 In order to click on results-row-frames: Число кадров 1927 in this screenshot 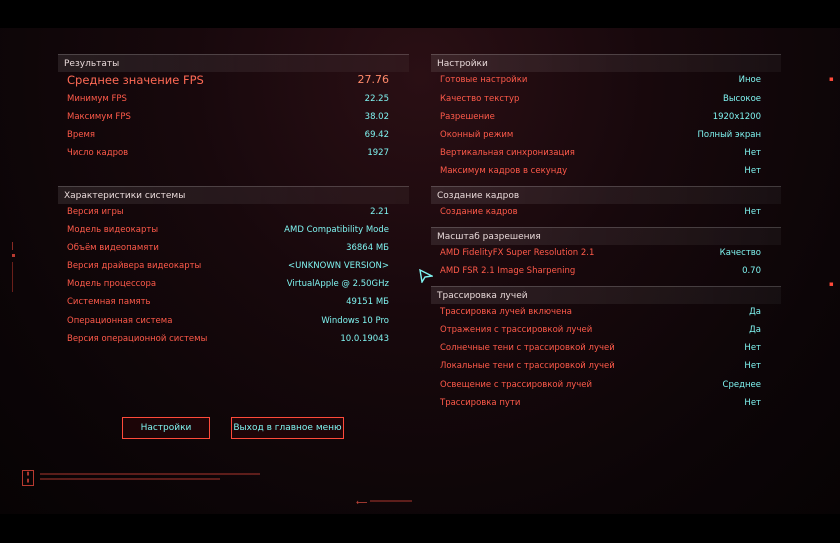, I will do `click(228, 153)`.